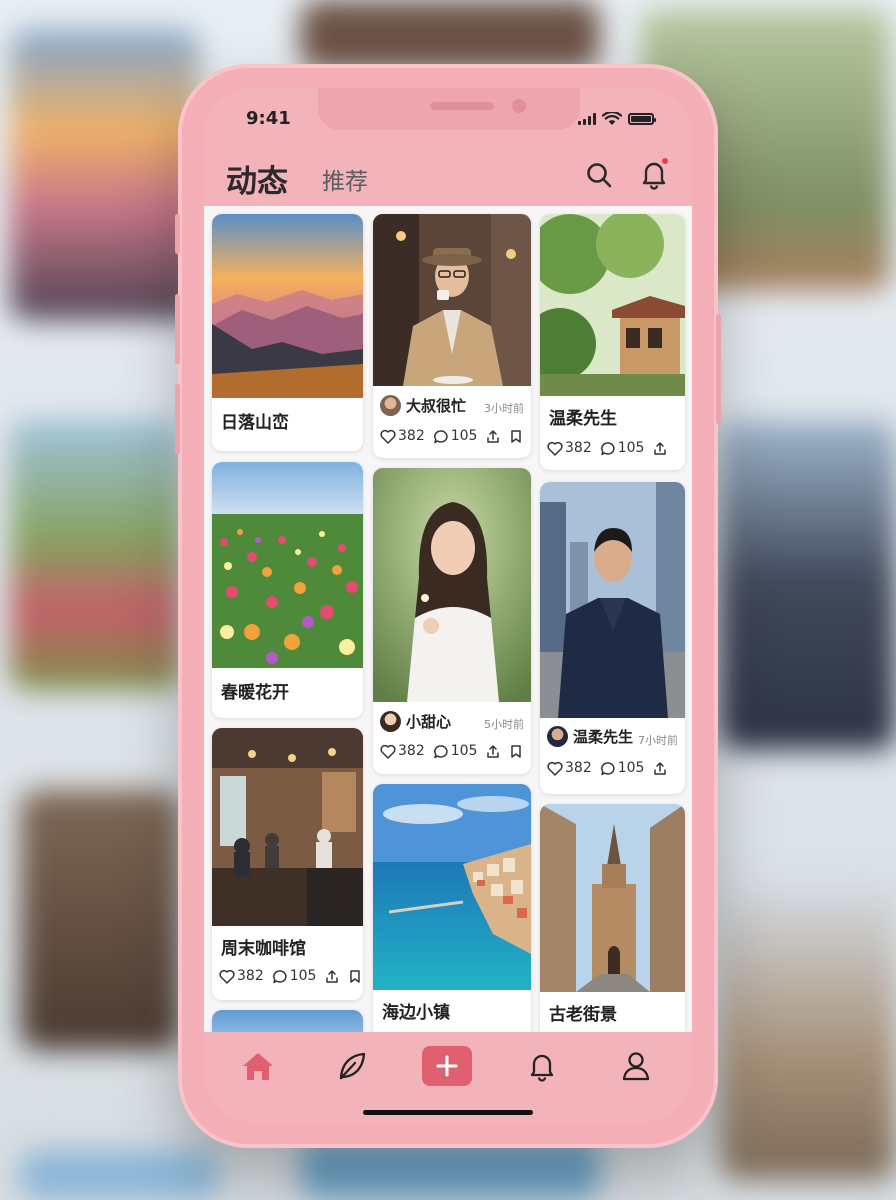 The image size is (896, 1200). I want to click on power-button, so click(718, 369).